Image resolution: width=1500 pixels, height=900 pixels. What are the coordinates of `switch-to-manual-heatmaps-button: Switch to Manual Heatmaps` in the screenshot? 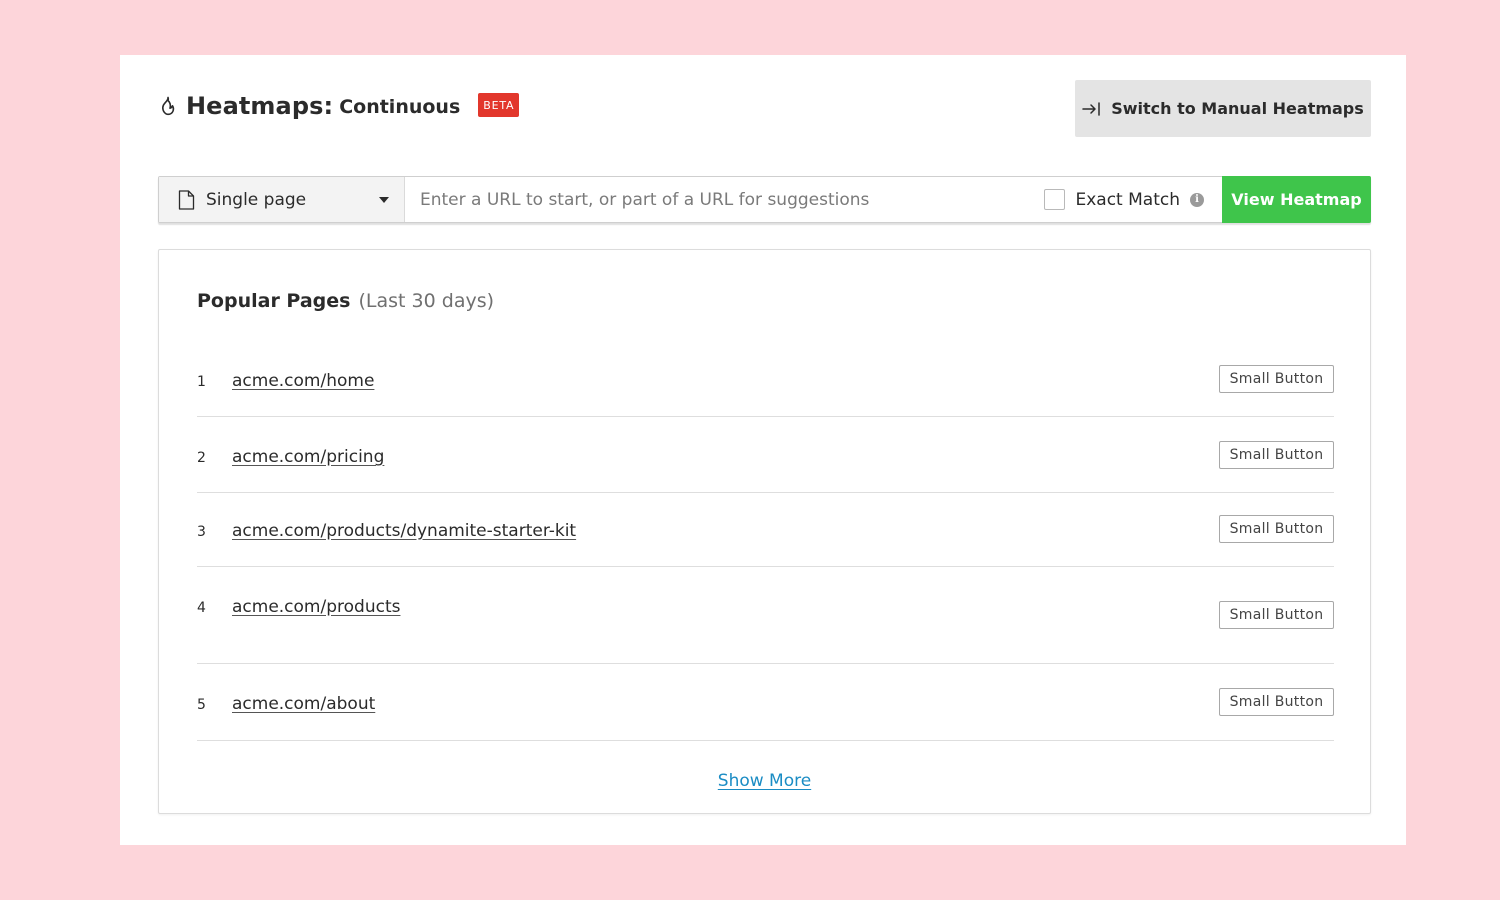 It's located at (1223, 108).